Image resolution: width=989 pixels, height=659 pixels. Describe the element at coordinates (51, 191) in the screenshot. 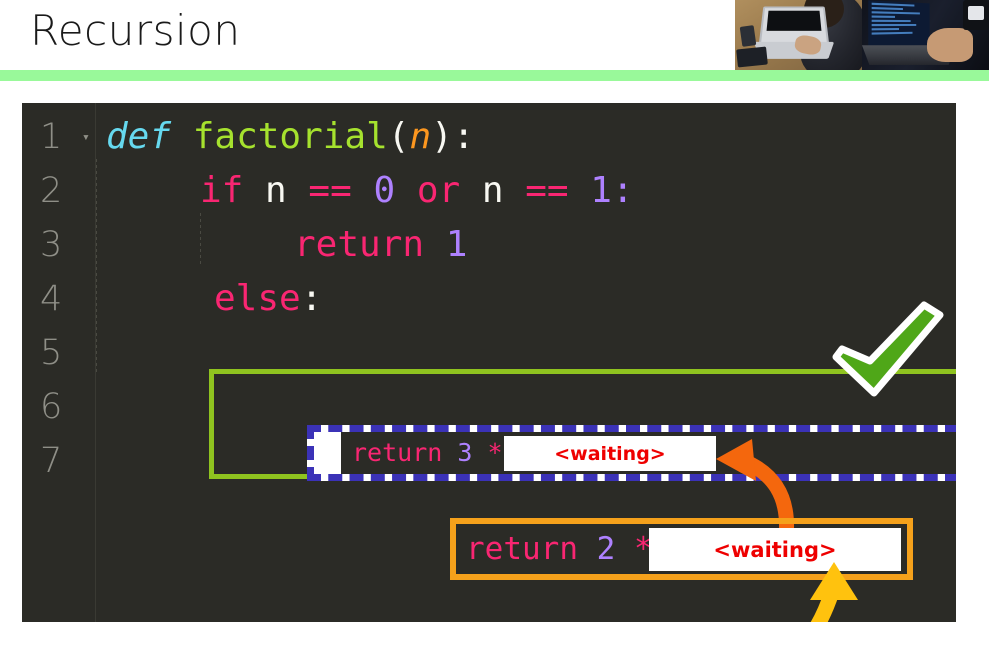

I see `line-number: 2` at that location.